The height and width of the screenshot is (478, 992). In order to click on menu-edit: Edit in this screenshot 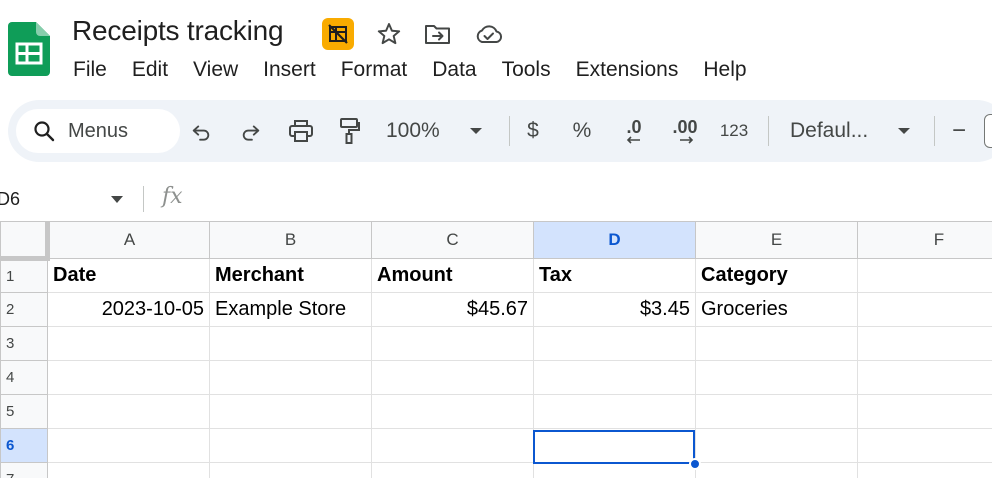, I will do `click(150, 70)`.